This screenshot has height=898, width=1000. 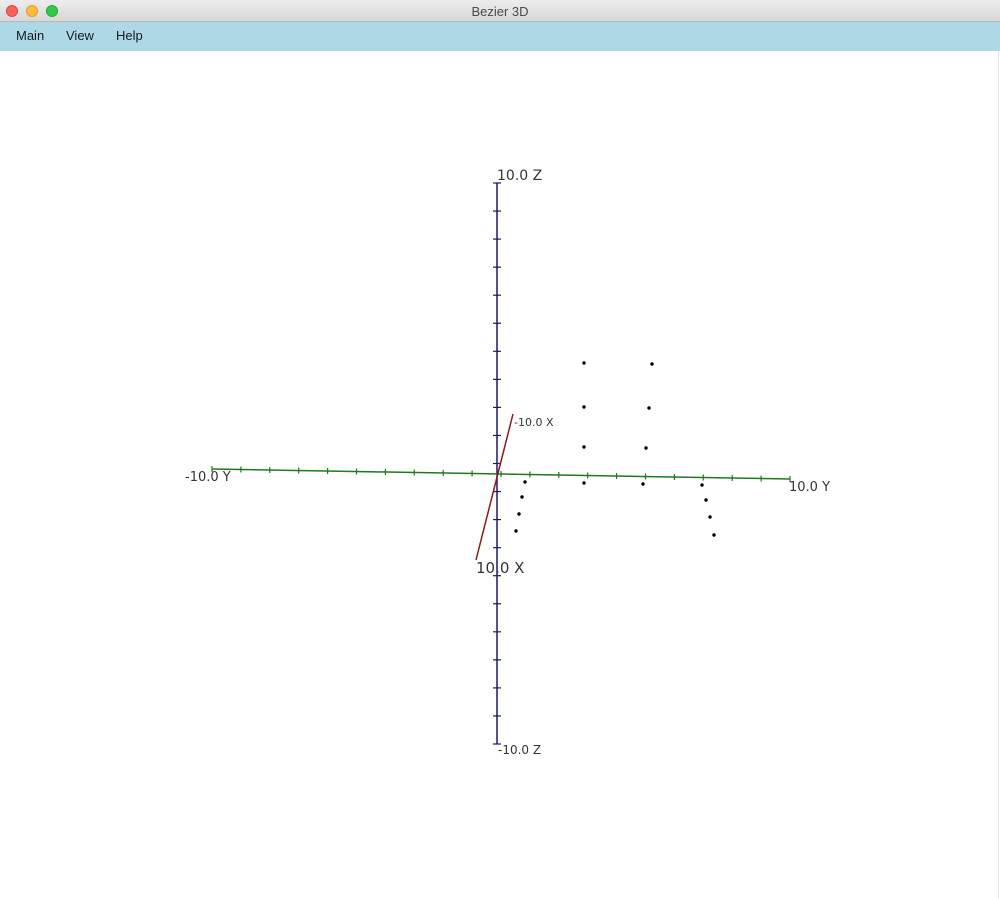 I want to click on x-axis-neg-label: -10.0 X, so click(x=534, y=422).